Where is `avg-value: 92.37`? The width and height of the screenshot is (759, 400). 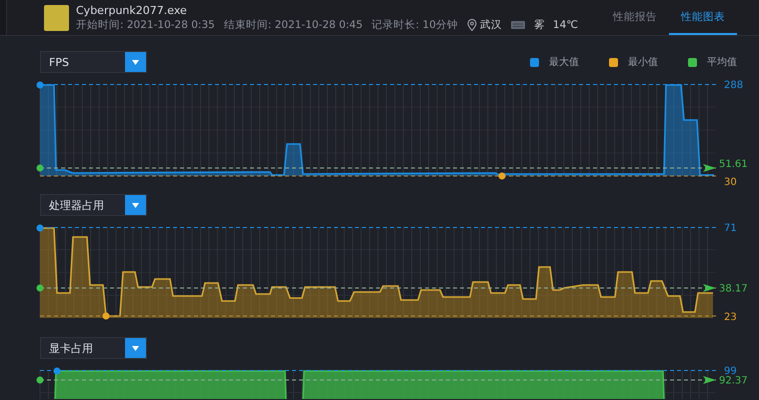
avg-value: 92.37 is located at coordinates (733, 381).